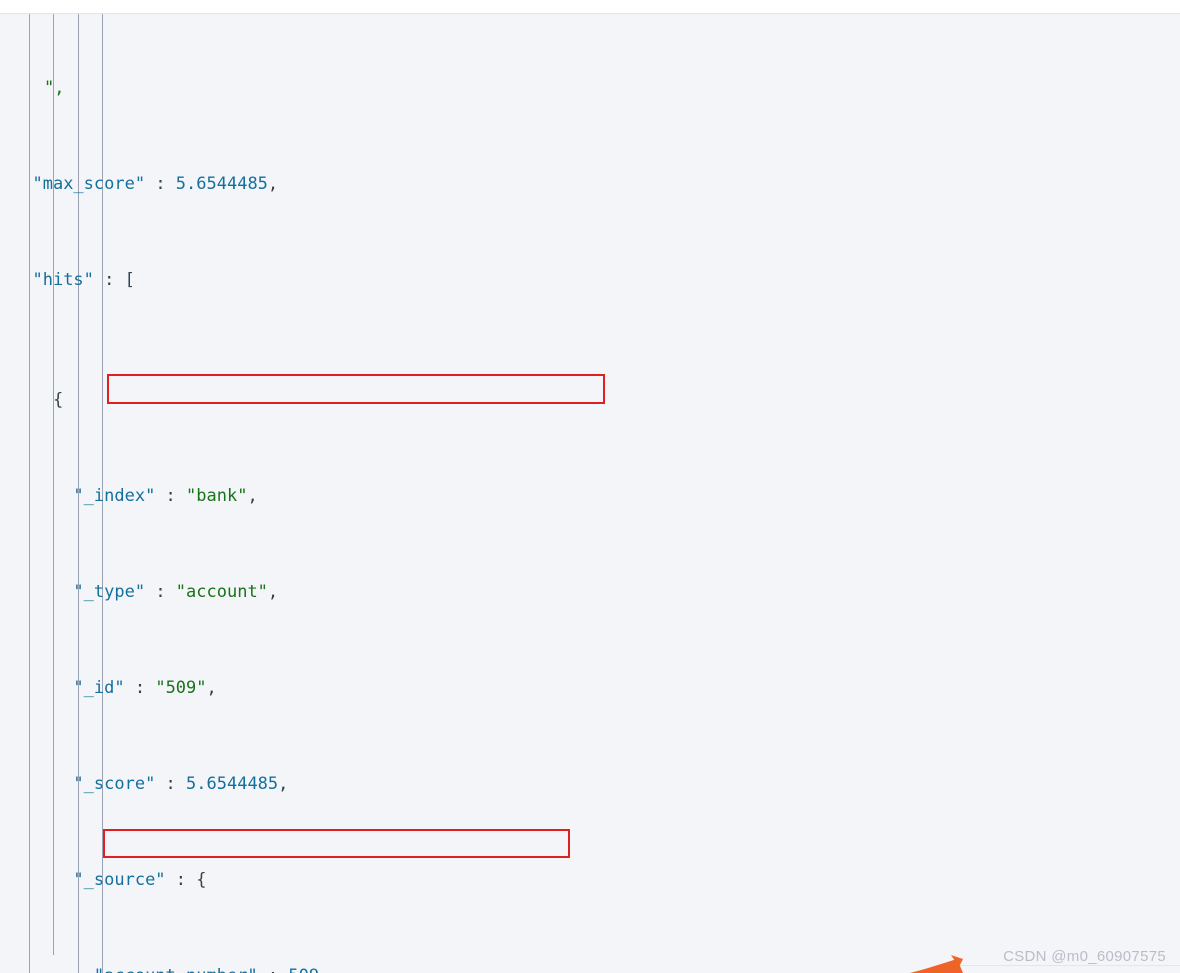 Image resolution: width=1180 pixels, height=973 pixels. Describe the element at coordinates (590, 688) in the screenshot. I see `hit-0-id-line: "_id" : "509",` at that location.